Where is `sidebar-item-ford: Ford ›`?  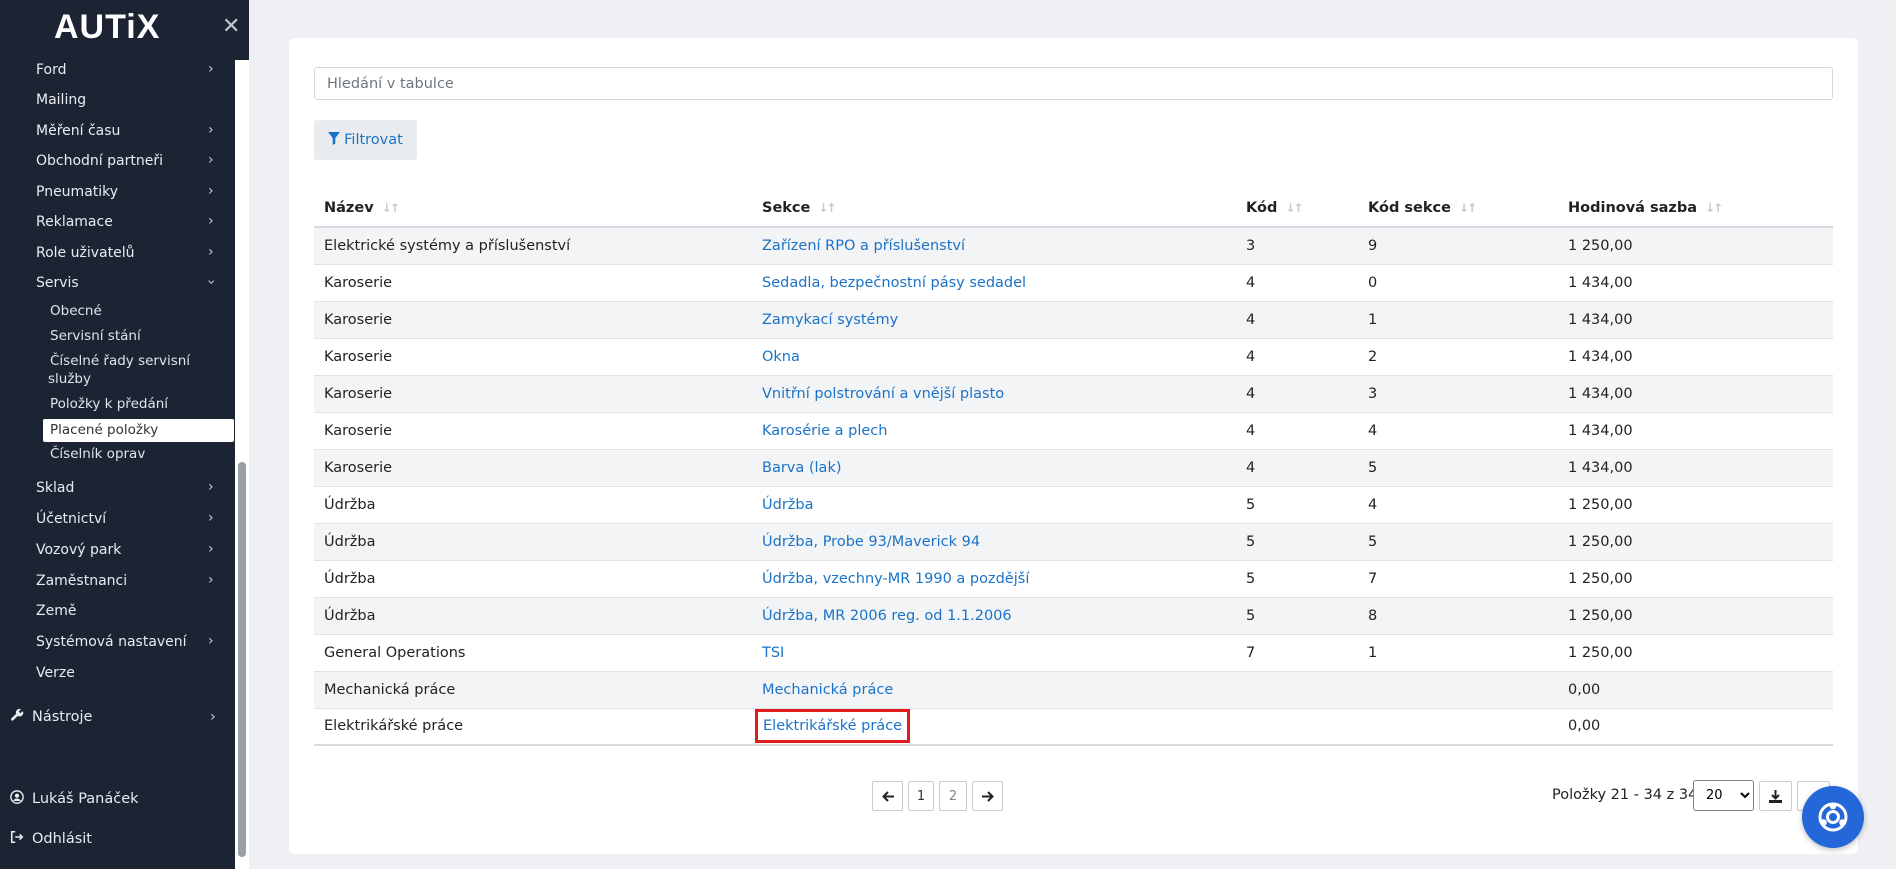
sidebar-item-ford: Ford › is located at coordinates (117, 70).